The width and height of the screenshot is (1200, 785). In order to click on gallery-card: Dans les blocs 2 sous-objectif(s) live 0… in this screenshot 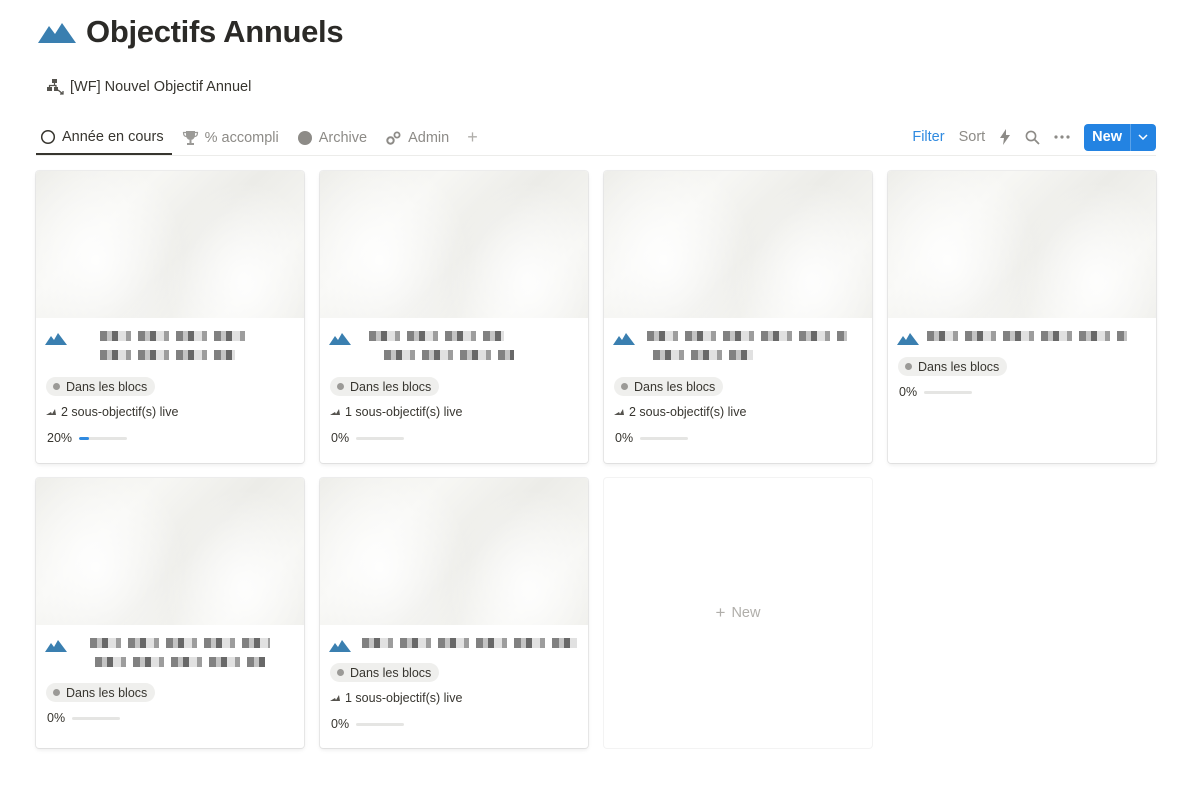, I will do `click(738, 317)`.